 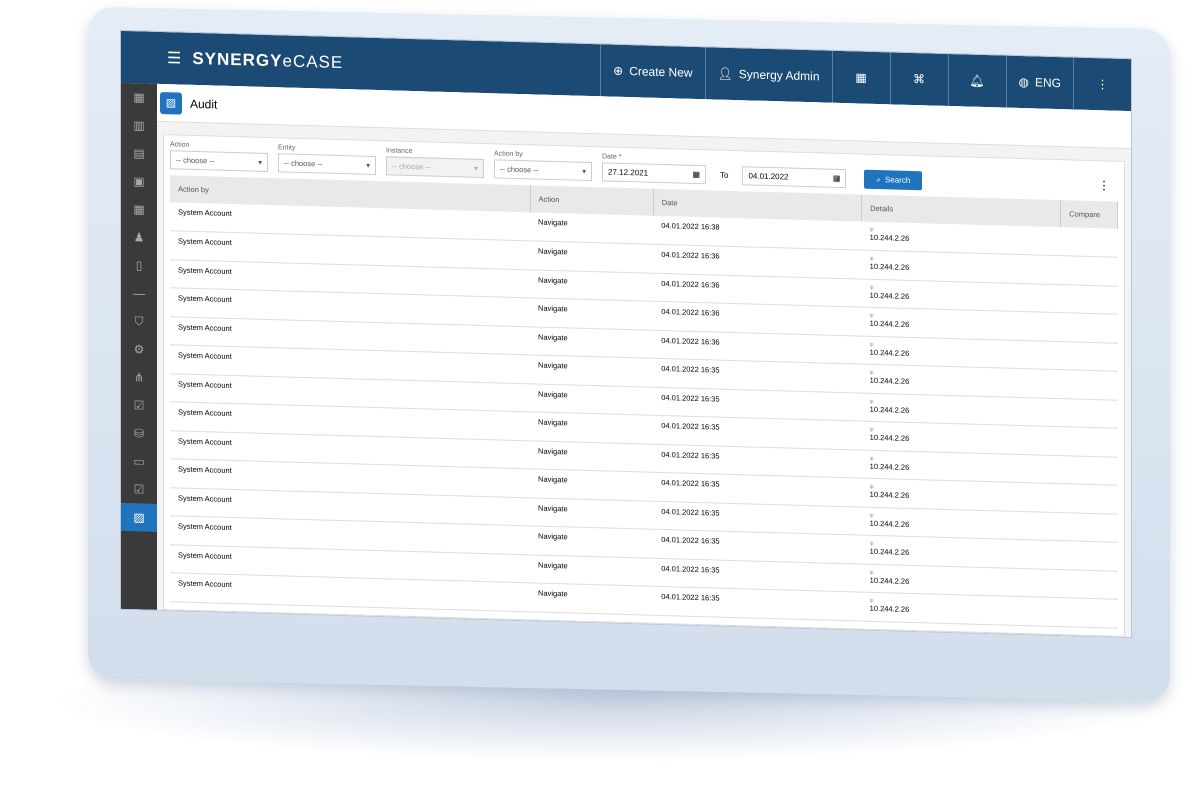 What do you see at coordinates (757, 603) in the screenshot?
I see `date-cell: 04.01.2022 16:35` at bounding box center [757, 603].